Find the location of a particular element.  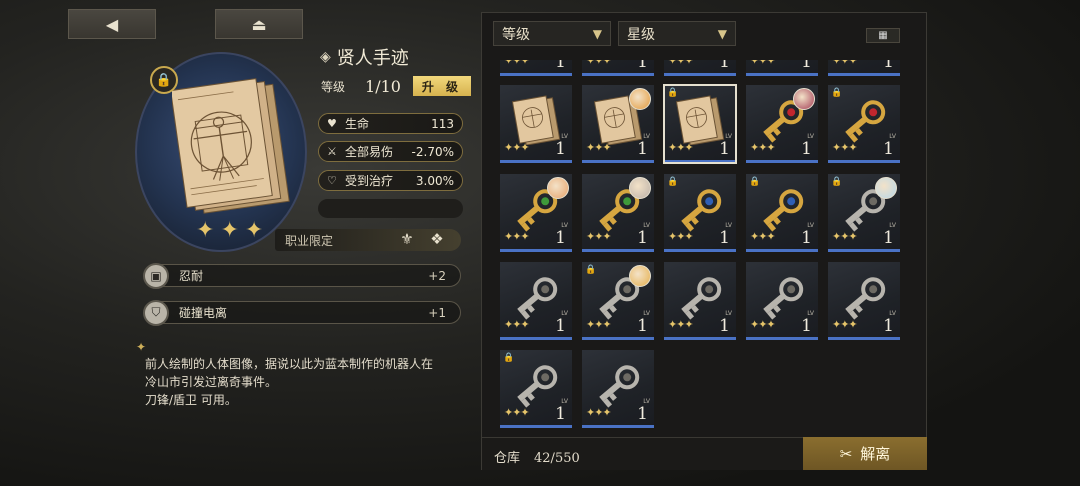

stat-healing-received: ♡ 受到治疗 3.00% is located at coordinates (390, 180).